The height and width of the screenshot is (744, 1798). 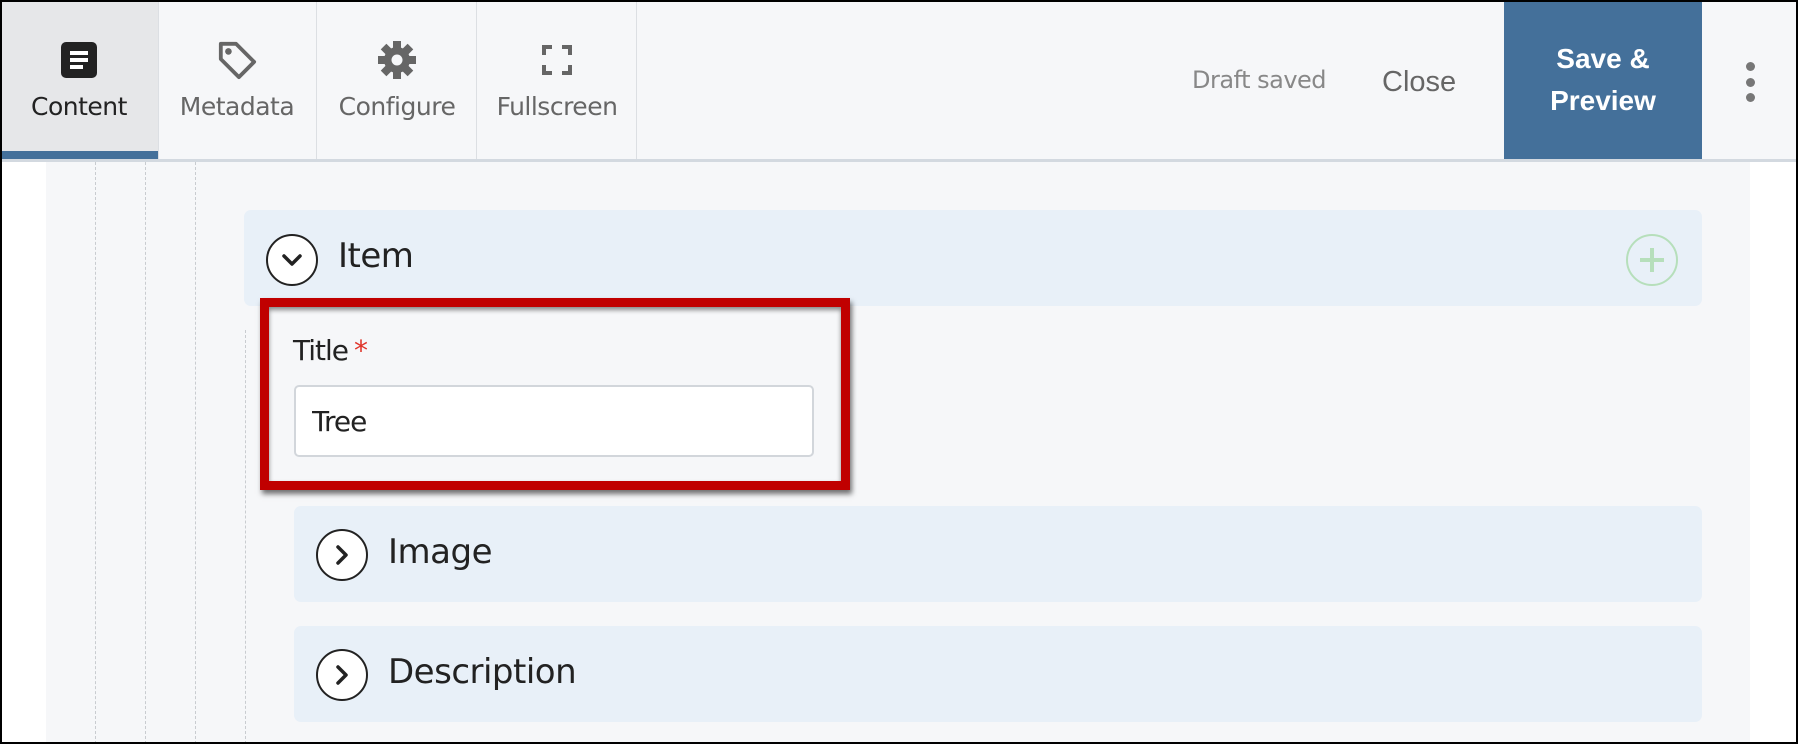 What do you see at coordinates (557, 60) in the screenshot?
I see `fullscreen-icon` at bounding box center [557, 60].